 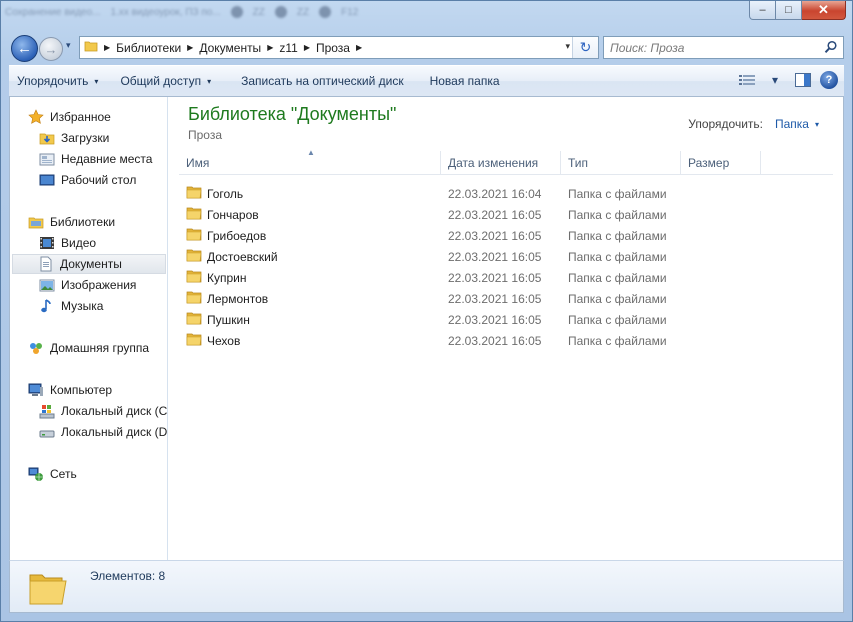 I want to click on breadcrumb-libraries: Библиотеки, so click(x=148, y=48).